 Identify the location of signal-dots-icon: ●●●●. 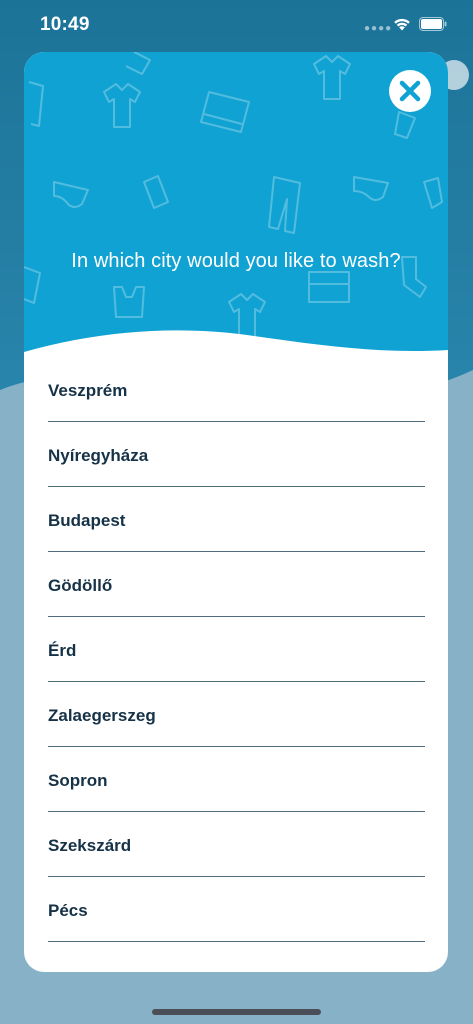
(378, 28).